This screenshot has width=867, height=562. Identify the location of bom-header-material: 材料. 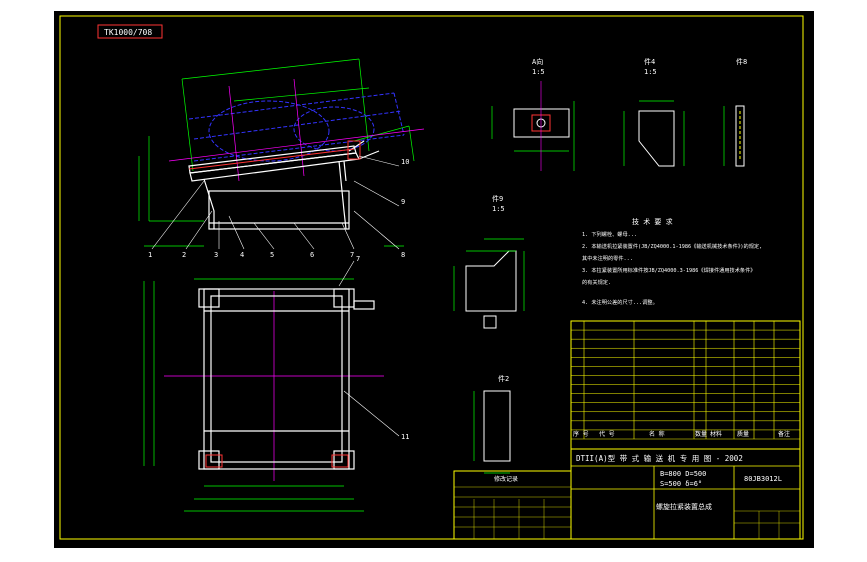
(716, 434).